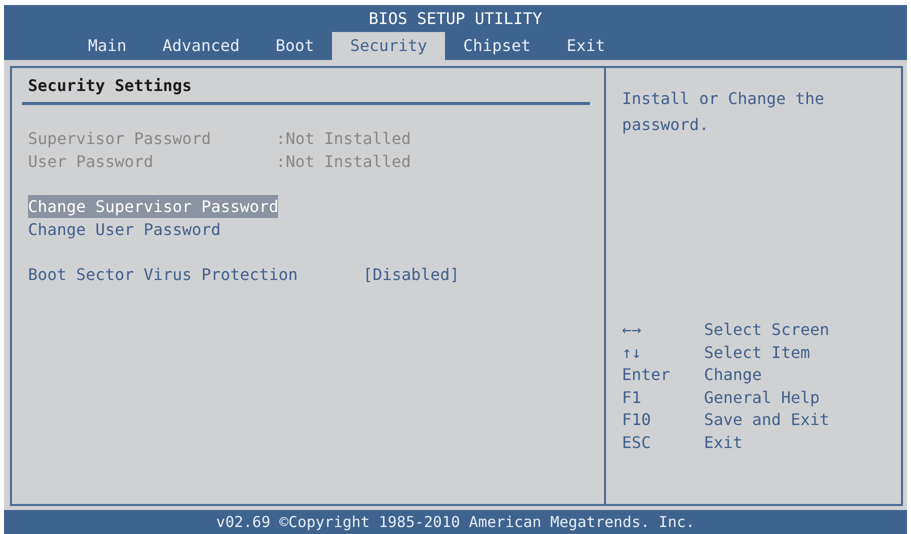 This screenshot has height=534, width=911. What do you see at coordinates (195, 274) in the screenshot?
I see `setting-label: Boot Sector Virus Protection` at bounding box center [195, 274].